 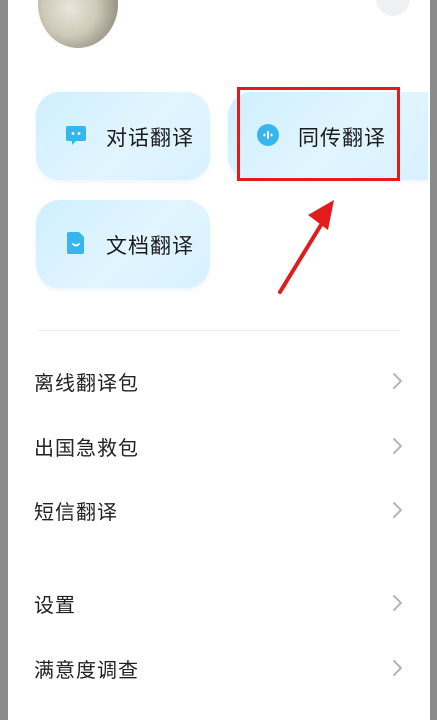 I want to click on menu-item-label: 设置, so click(x=55, y=605).